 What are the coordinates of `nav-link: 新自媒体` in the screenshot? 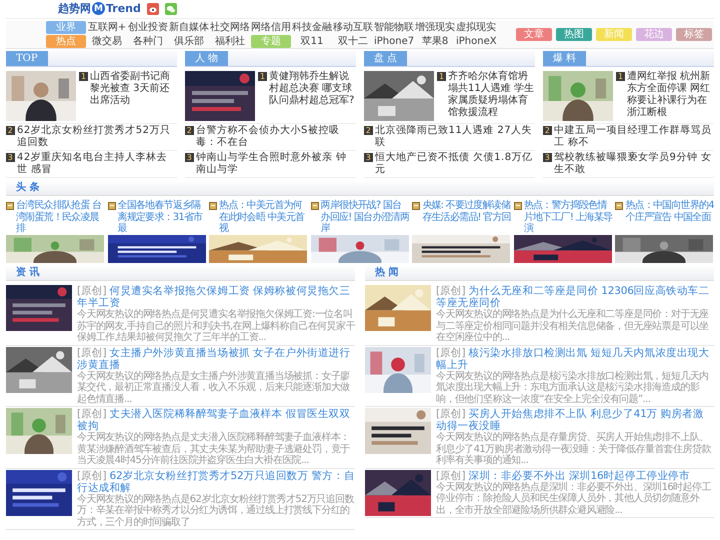 It's located at (189, 27).